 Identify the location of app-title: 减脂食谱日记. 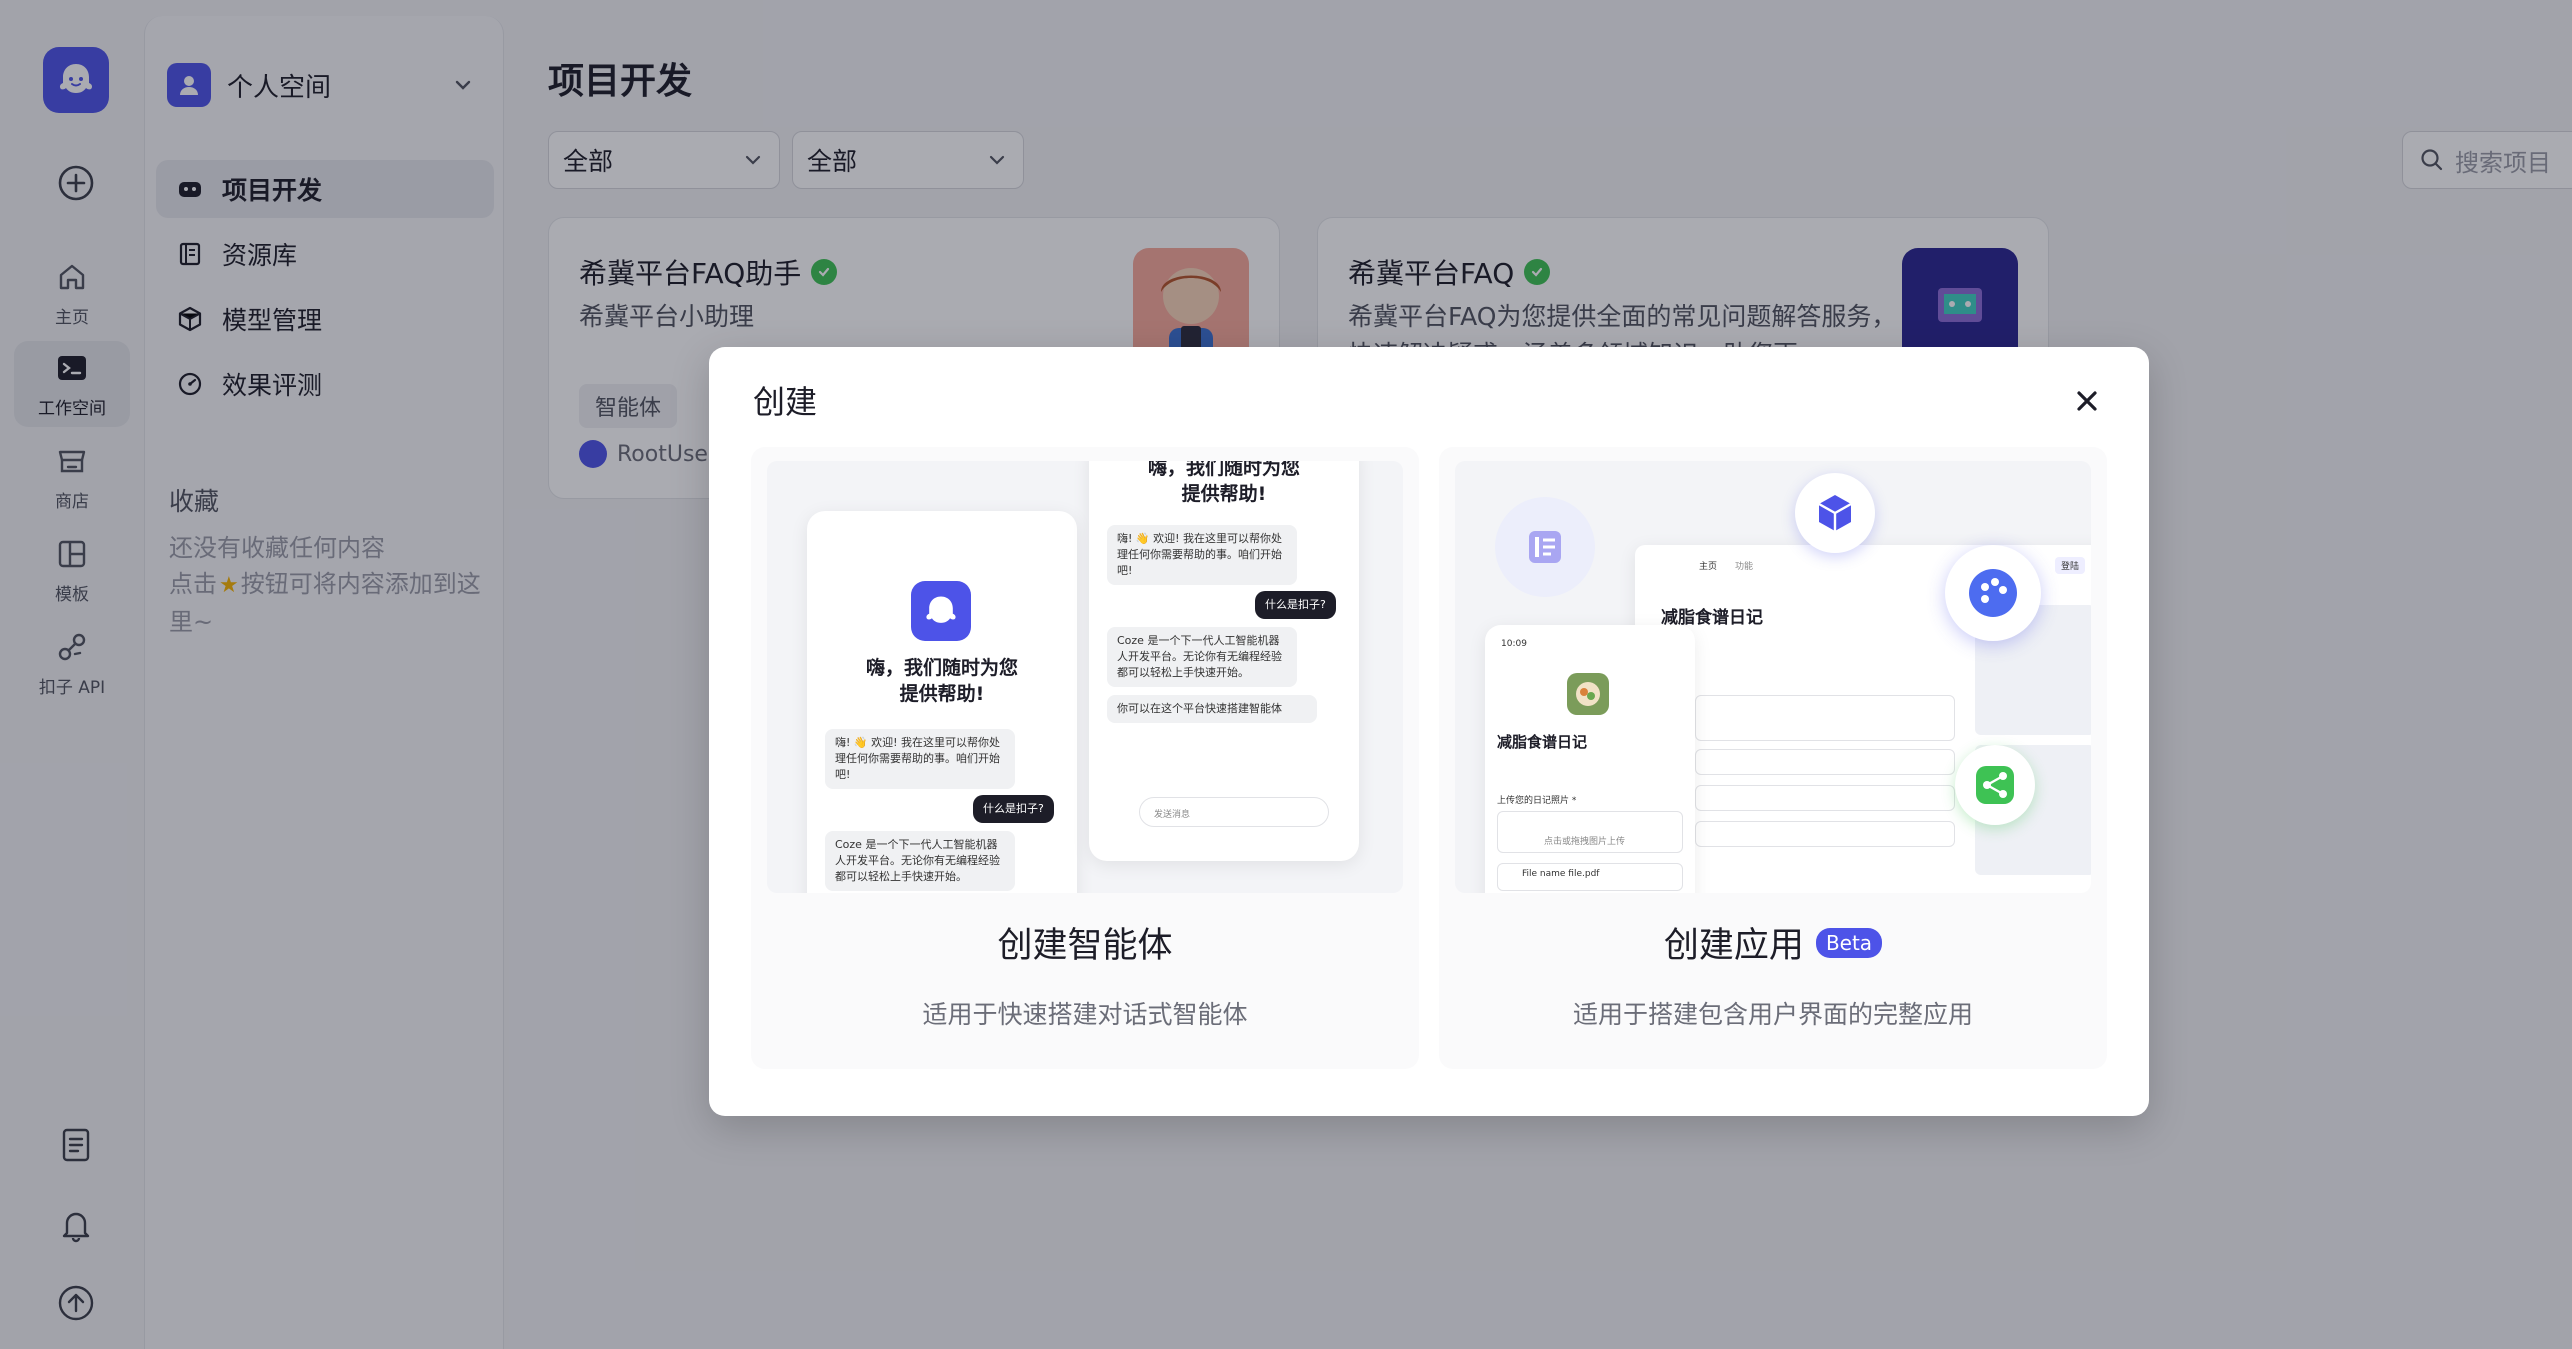
(1542, 742).